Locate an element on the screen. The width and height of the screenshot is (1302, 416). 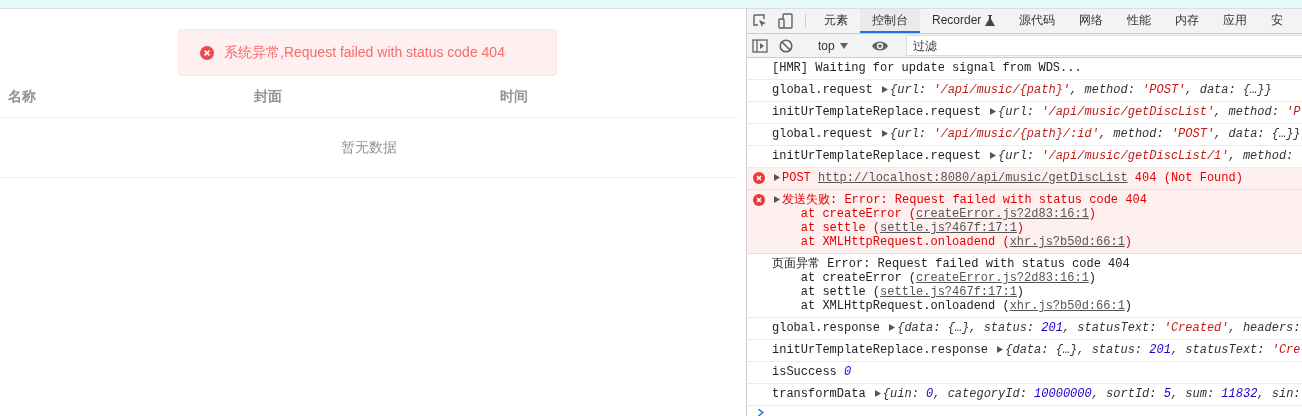
column-header: 时间 is located at coordinates (514, 97).